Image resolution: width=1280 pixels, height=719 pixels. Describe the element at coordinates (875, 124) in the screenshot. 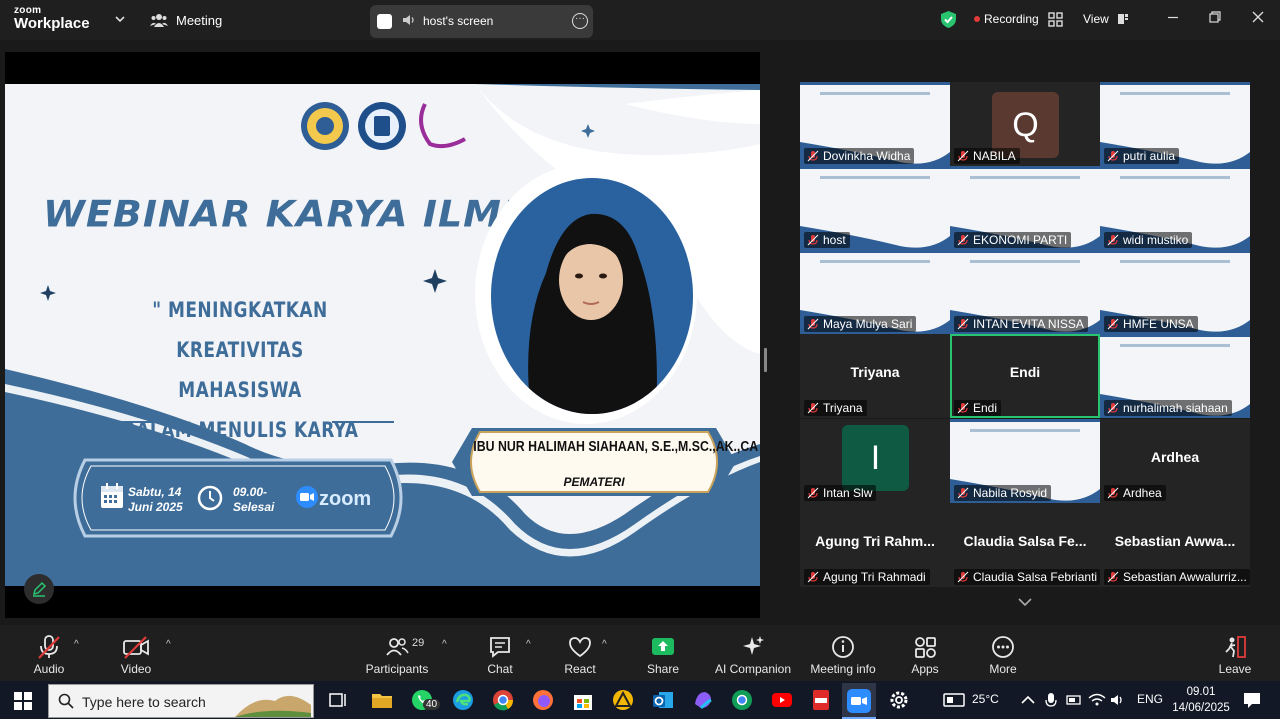

I see `participant-tile: Dovinkha Widha` at that location.